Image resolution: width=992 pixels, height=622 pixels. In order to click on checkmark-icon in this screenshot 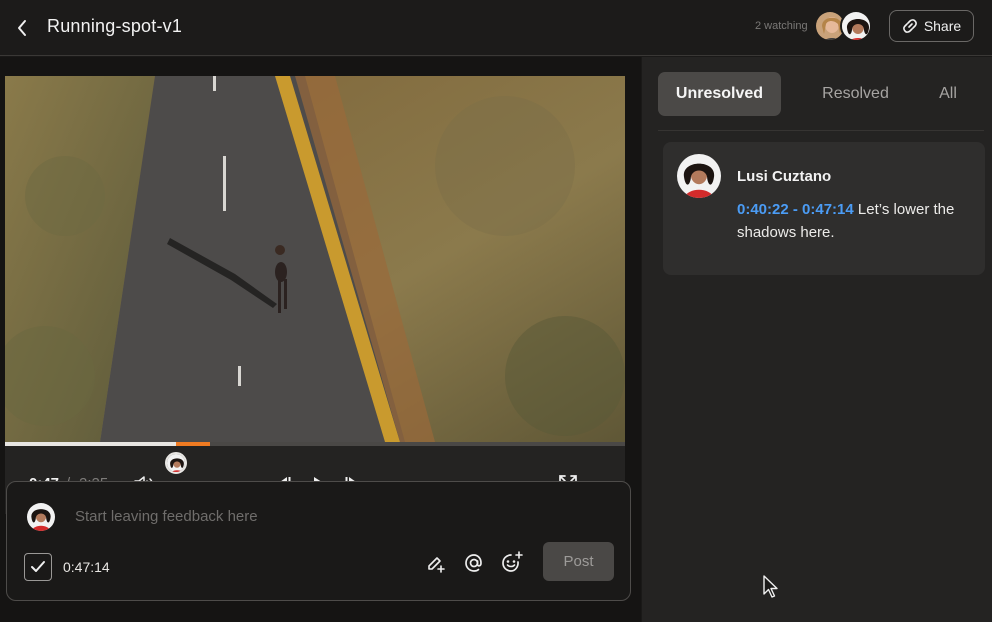, I will do `click(38, 566)`.